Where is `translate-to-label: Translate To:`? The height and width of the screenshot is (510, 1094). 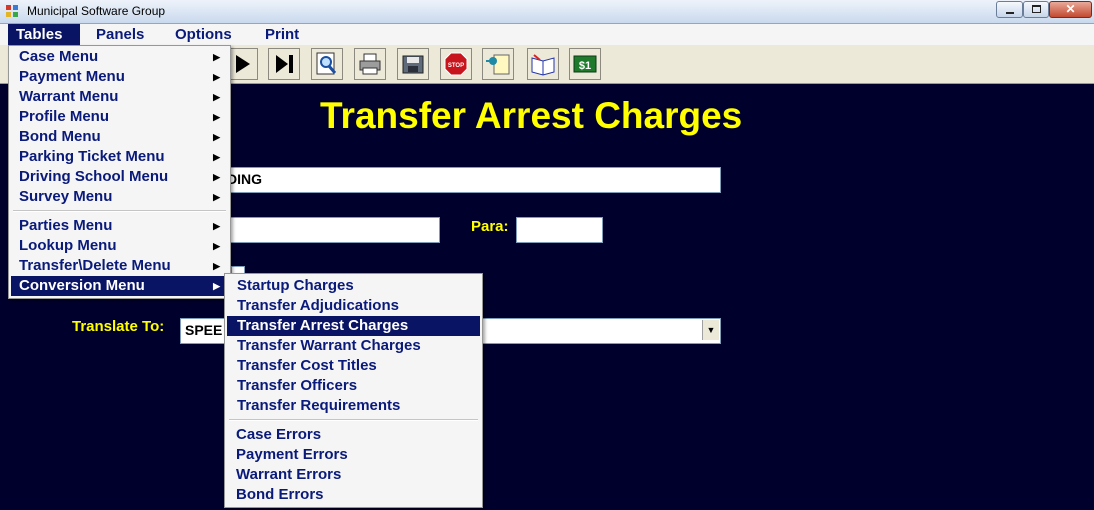 translate-to-label: Translate To: is located at coordinates (118, 326).